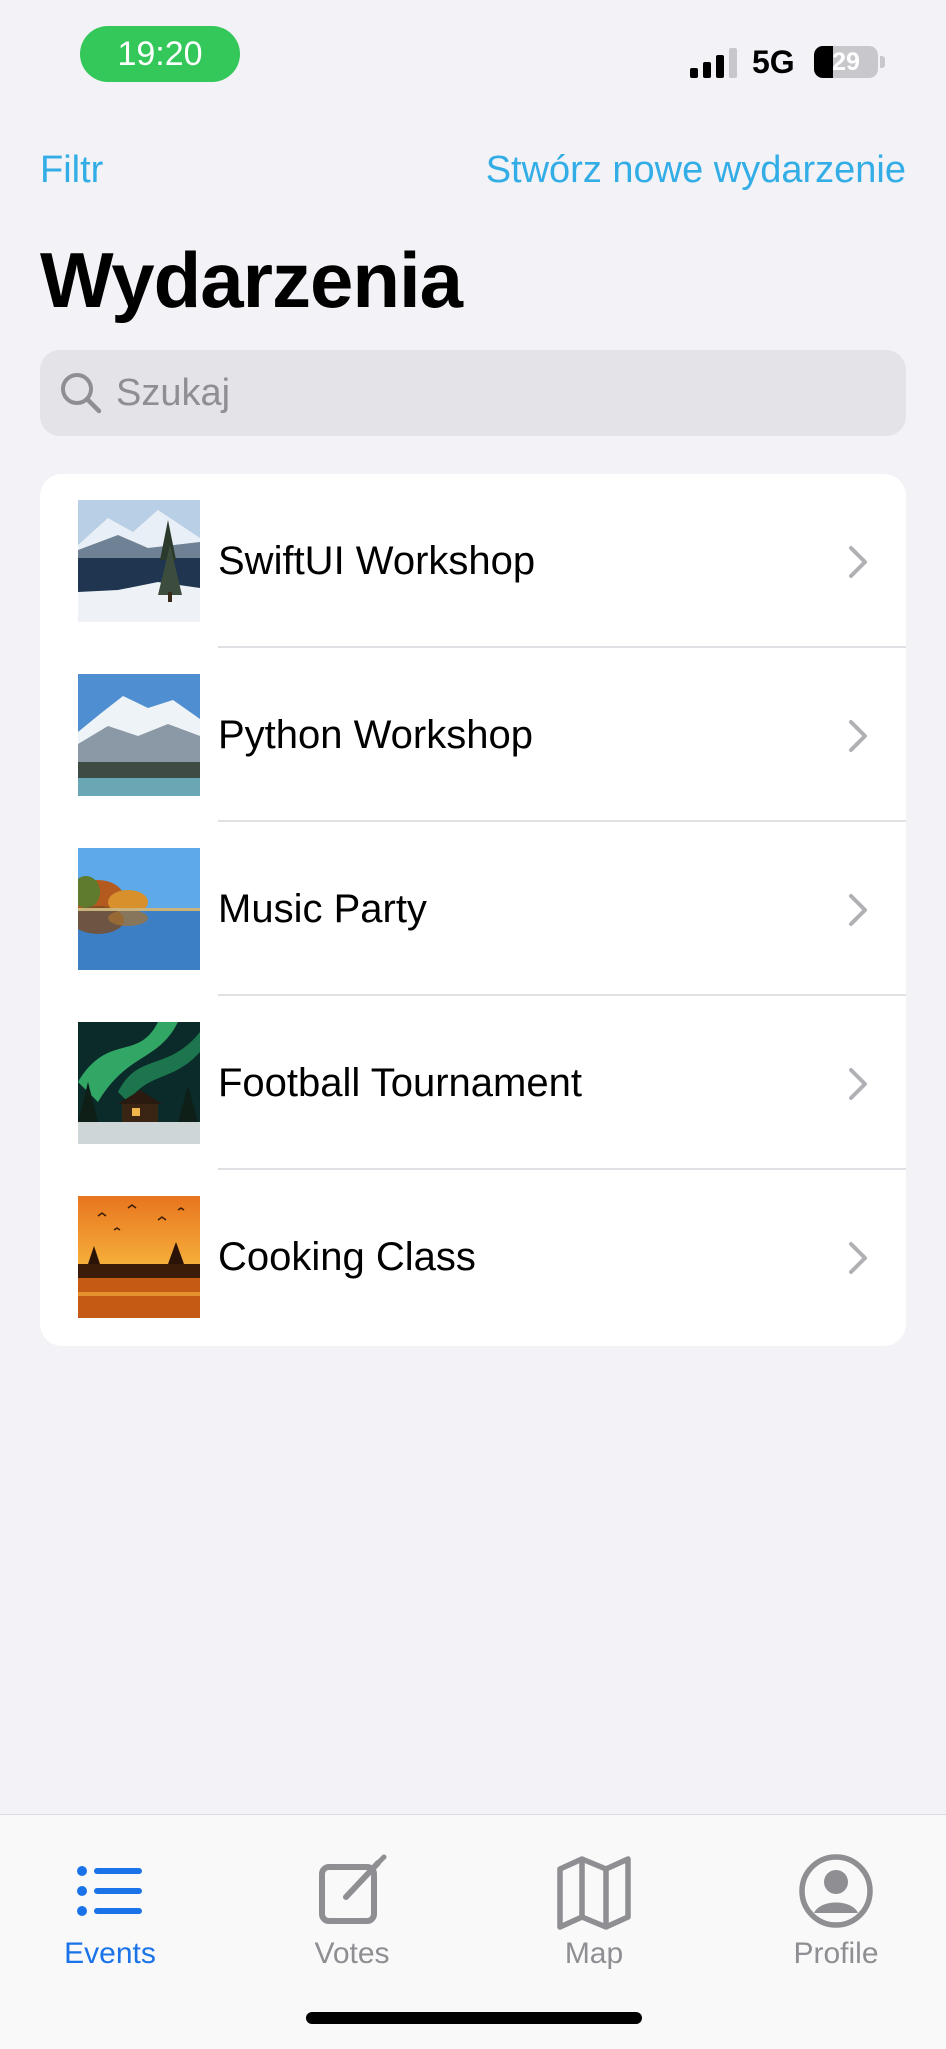  What do you see at coordinates (322, 909) in the screenshot?
I see `event-title: Music Party` at bounding box center [322, 909].